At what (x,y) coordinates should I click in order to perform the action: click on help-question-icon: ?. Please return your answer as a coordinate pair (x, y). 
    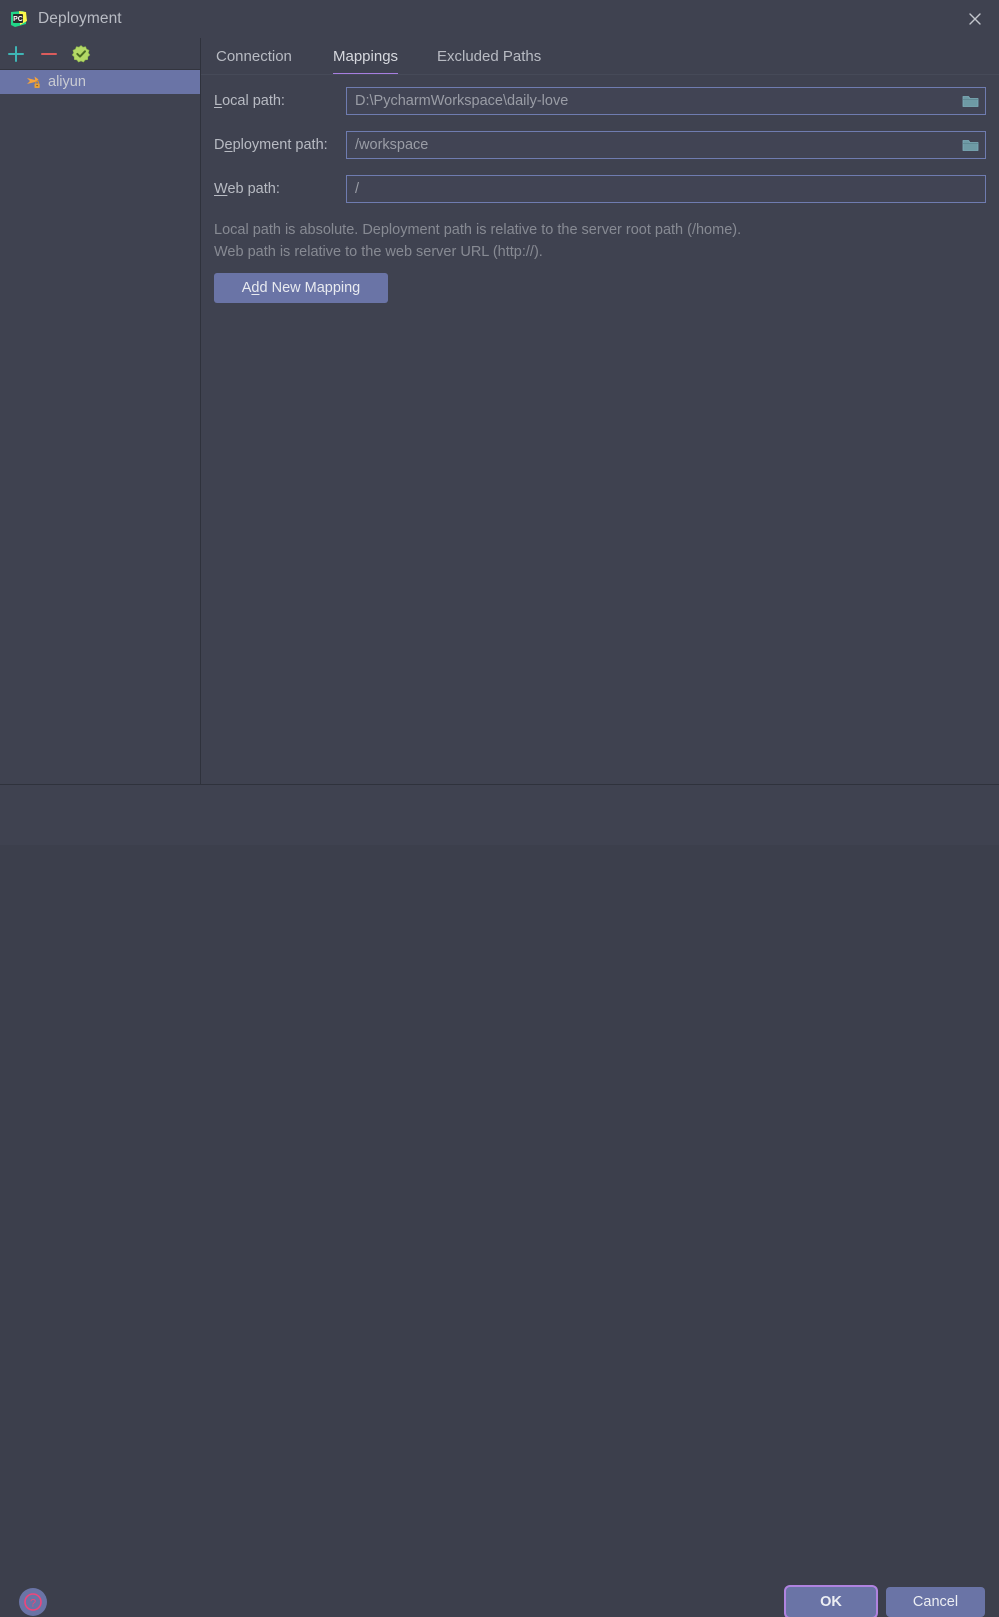
    Looking at the image, I should click on (33, 1602).